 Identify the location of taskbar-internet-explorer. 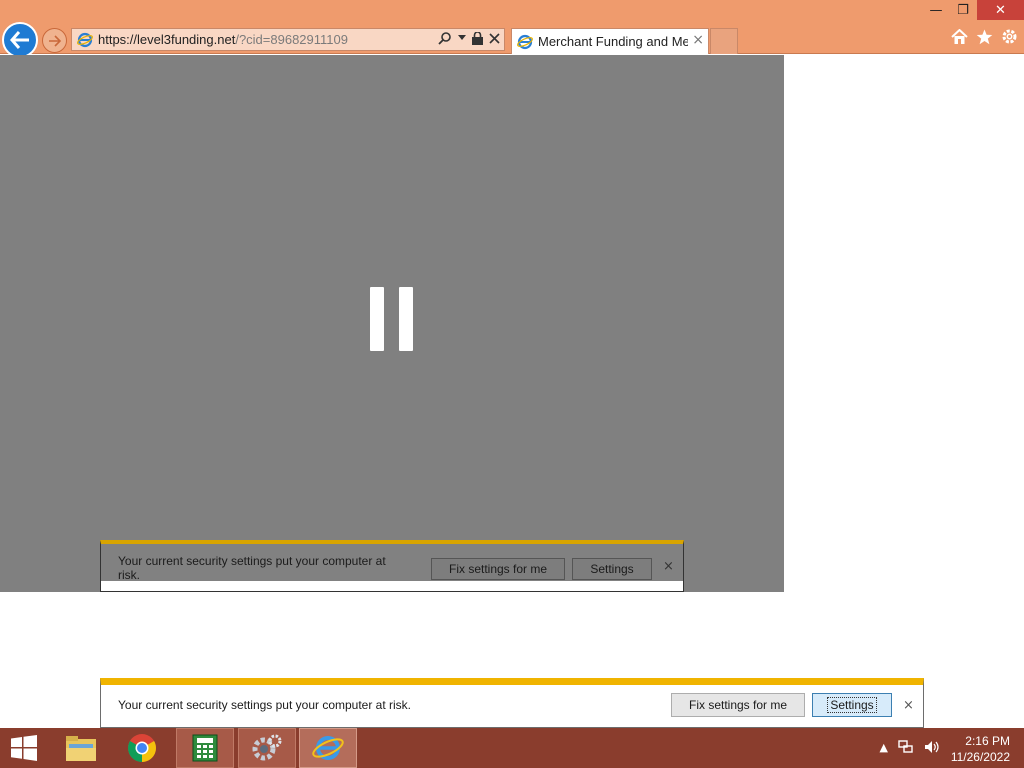
(328, 748).